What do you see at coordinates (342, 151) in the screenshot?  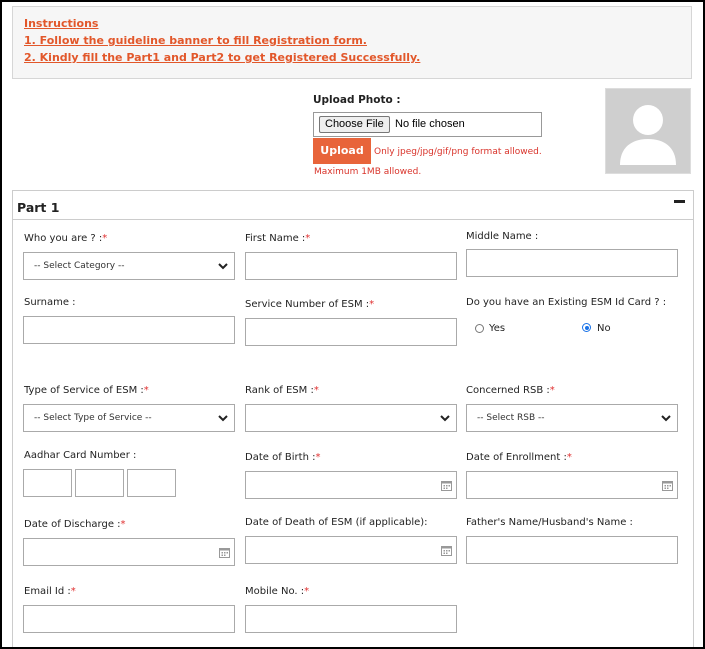 I see `upload-button: Upload` at bounding box center [342, 151].